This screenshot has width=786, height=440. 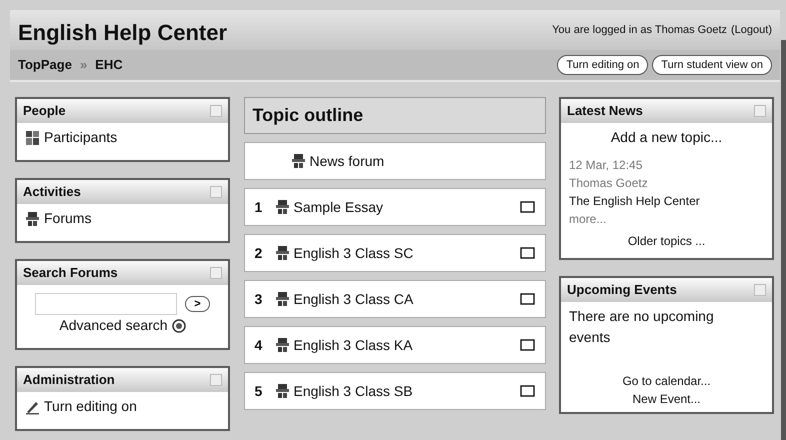 What do you see at coordinates (354, 299) in the screenshot?
I see `topic-link: English 3 Class CA` at bounding box center [354, 299].